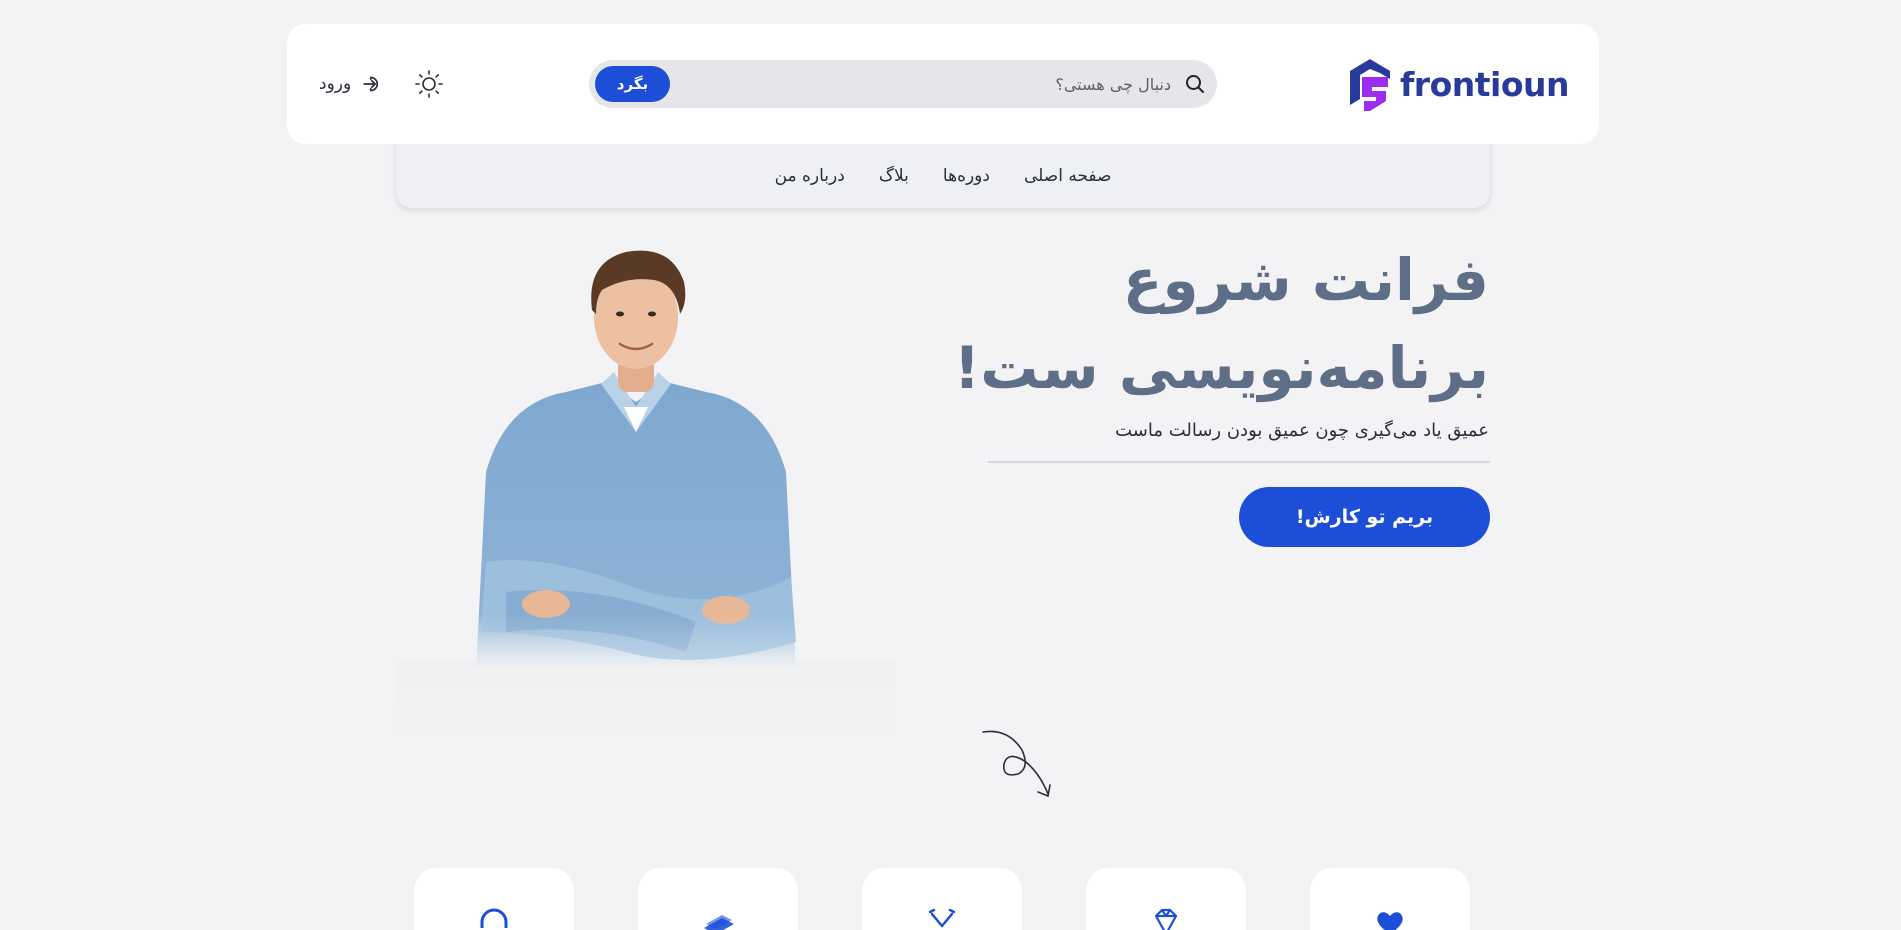  What do you see at coordinates (1221, 368) in the screenshot?
I see `hero-title-line-2: برنامه‌نویسی ست!` at bounding box center [1221, 368].